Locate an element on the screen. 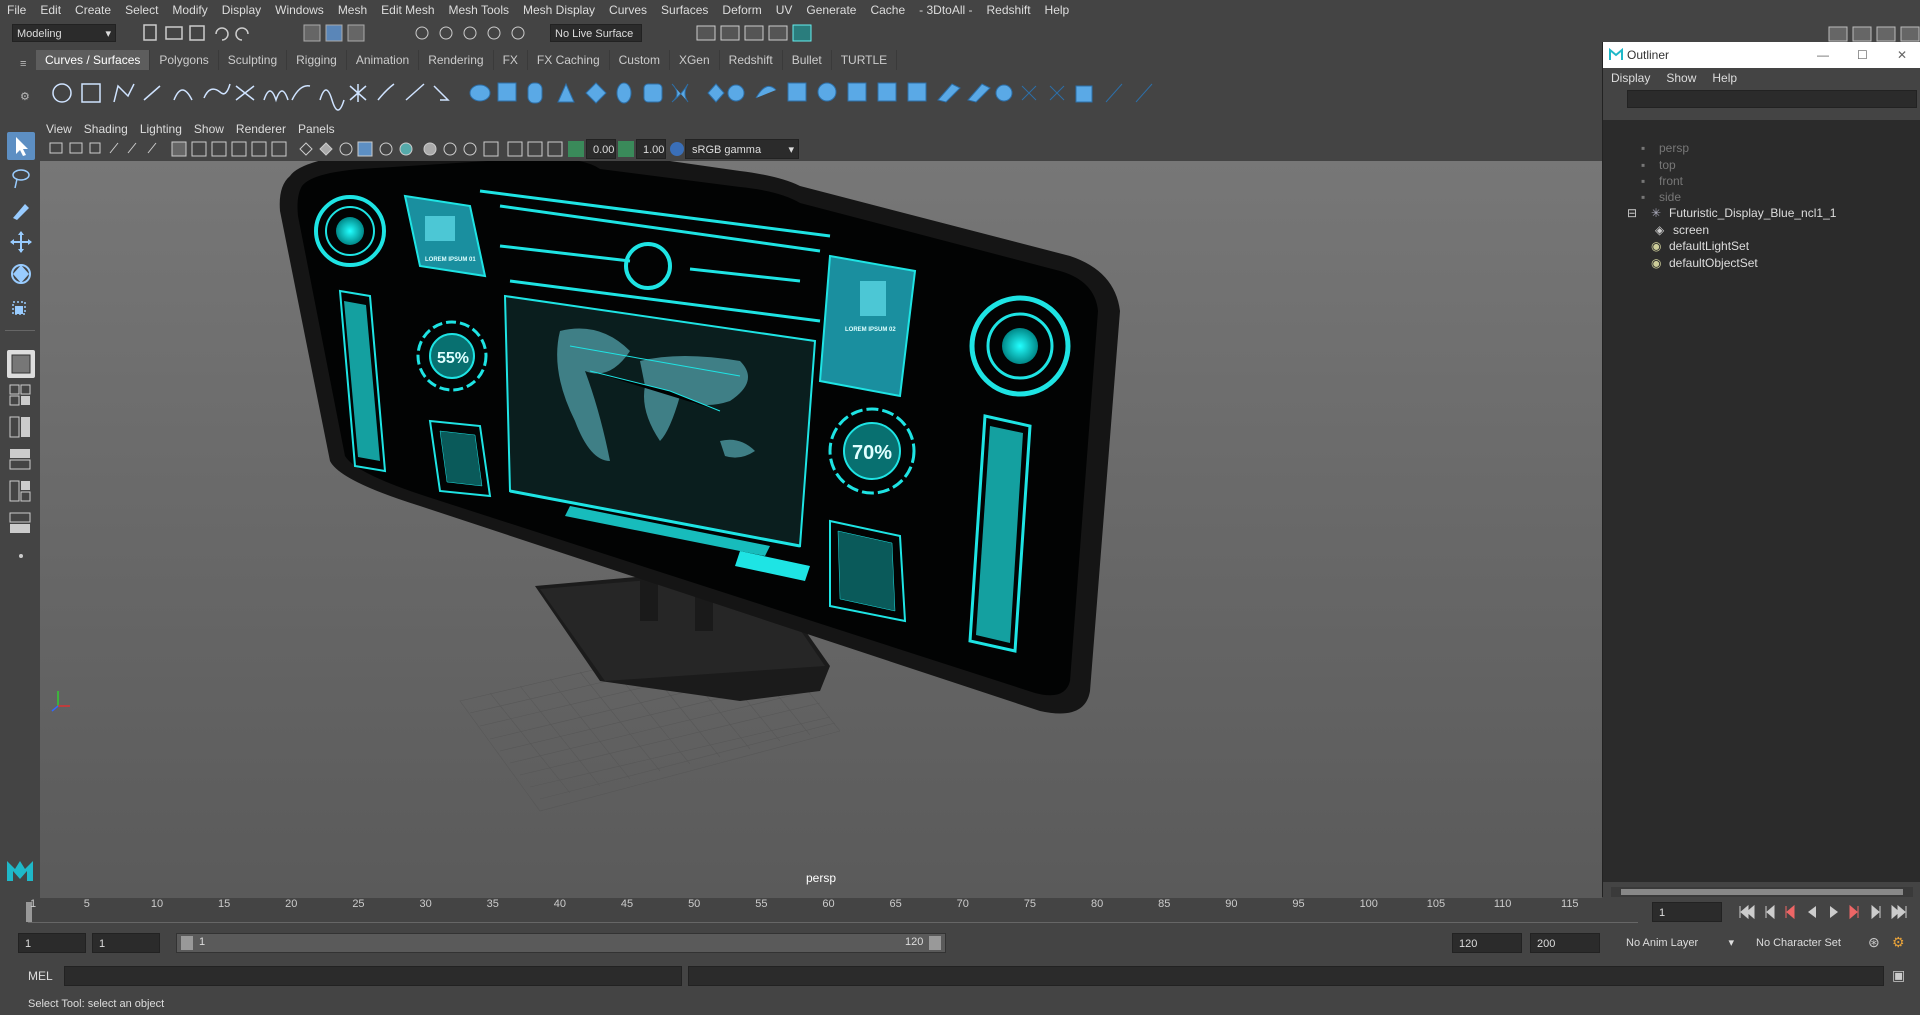  start-time-field: 1 is located at coordinates (52, 943).